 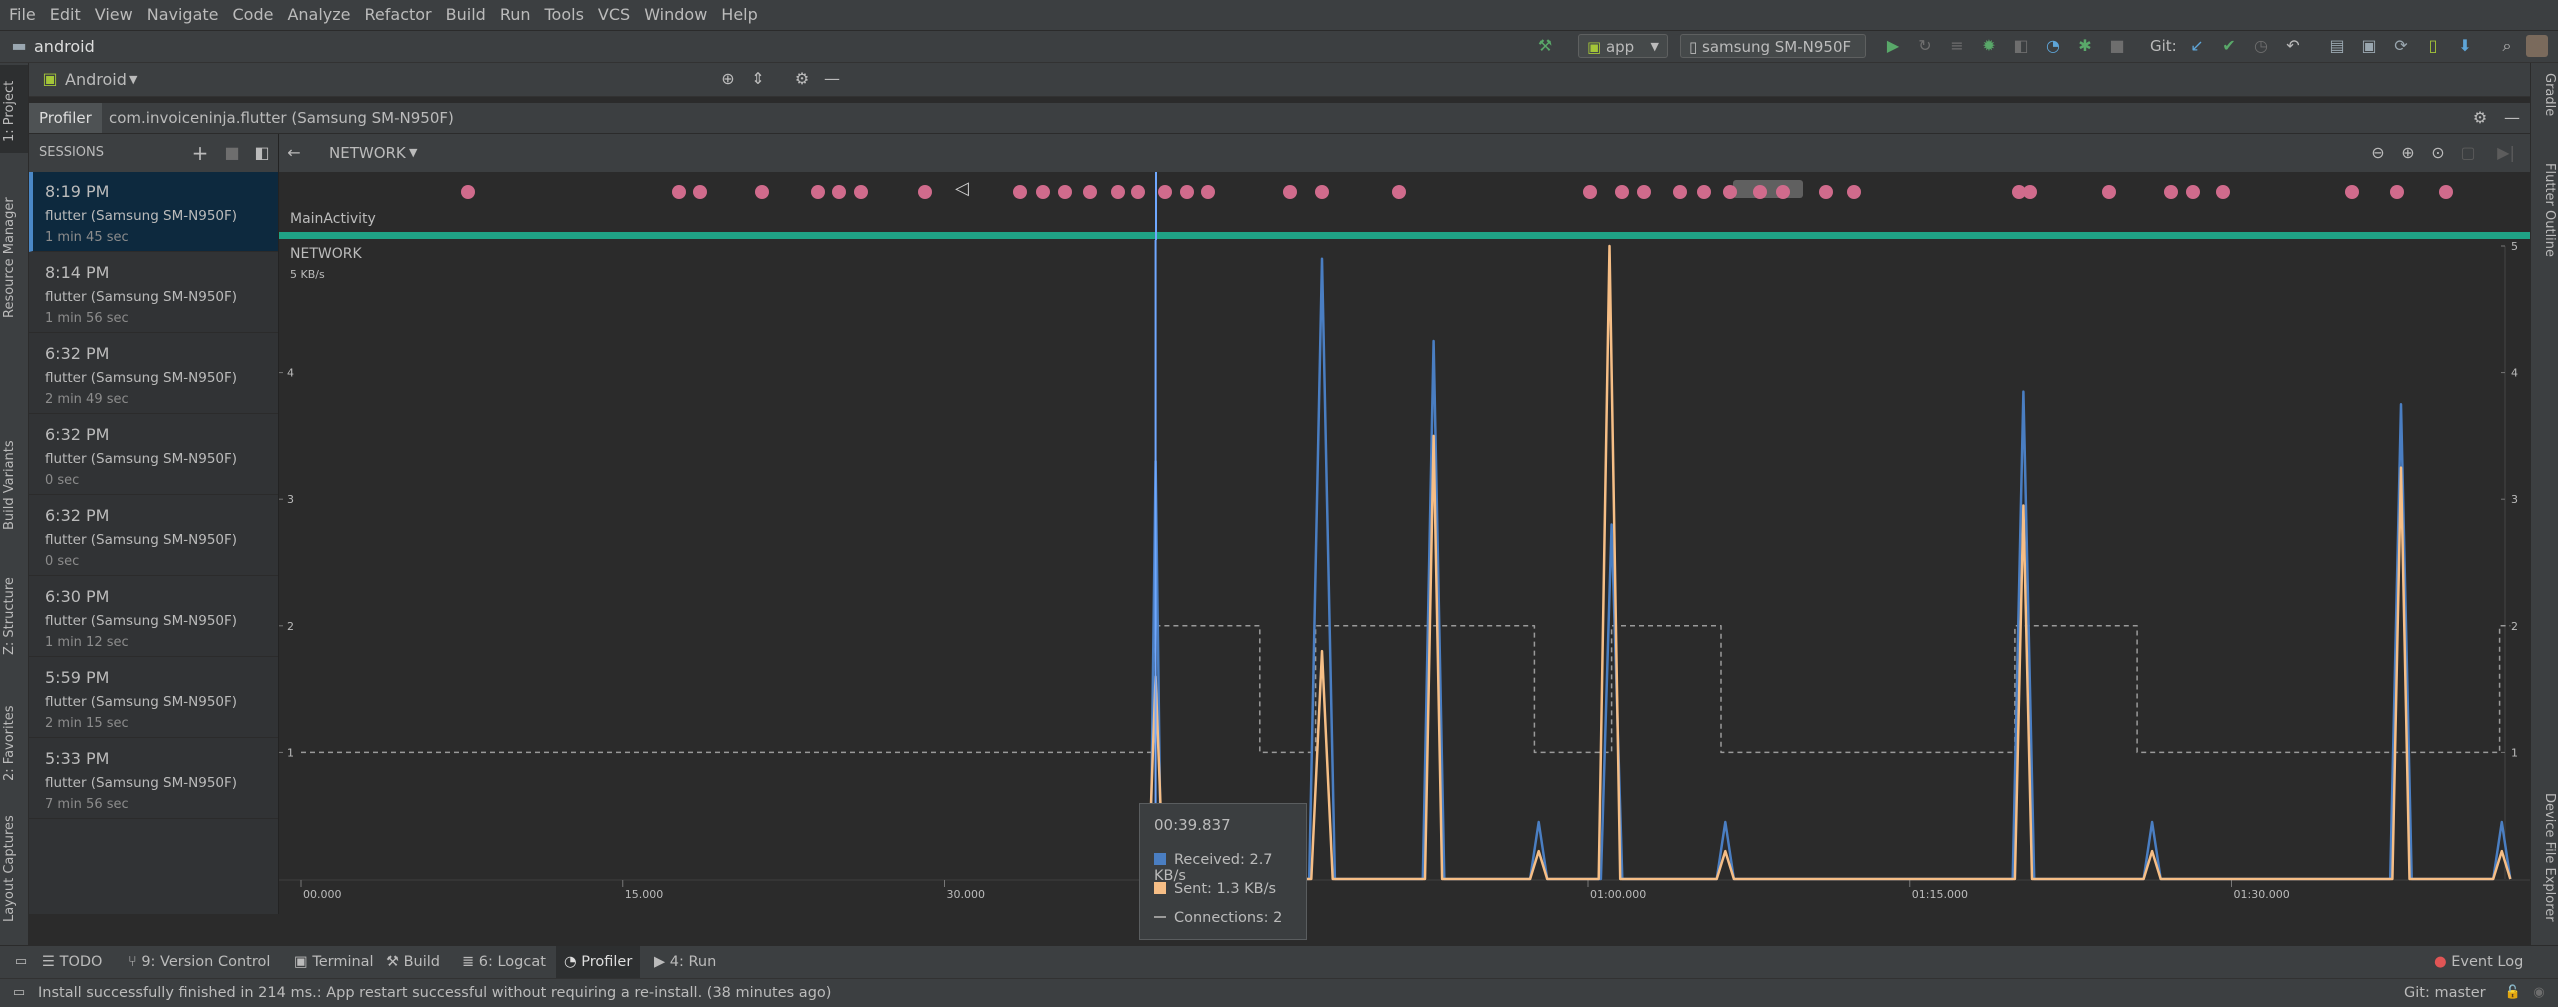 What do you see at coordinates (2545, 108) in the screenshot?
I see `tab-gradle: Gradle` at bounding box center [2545, 108].